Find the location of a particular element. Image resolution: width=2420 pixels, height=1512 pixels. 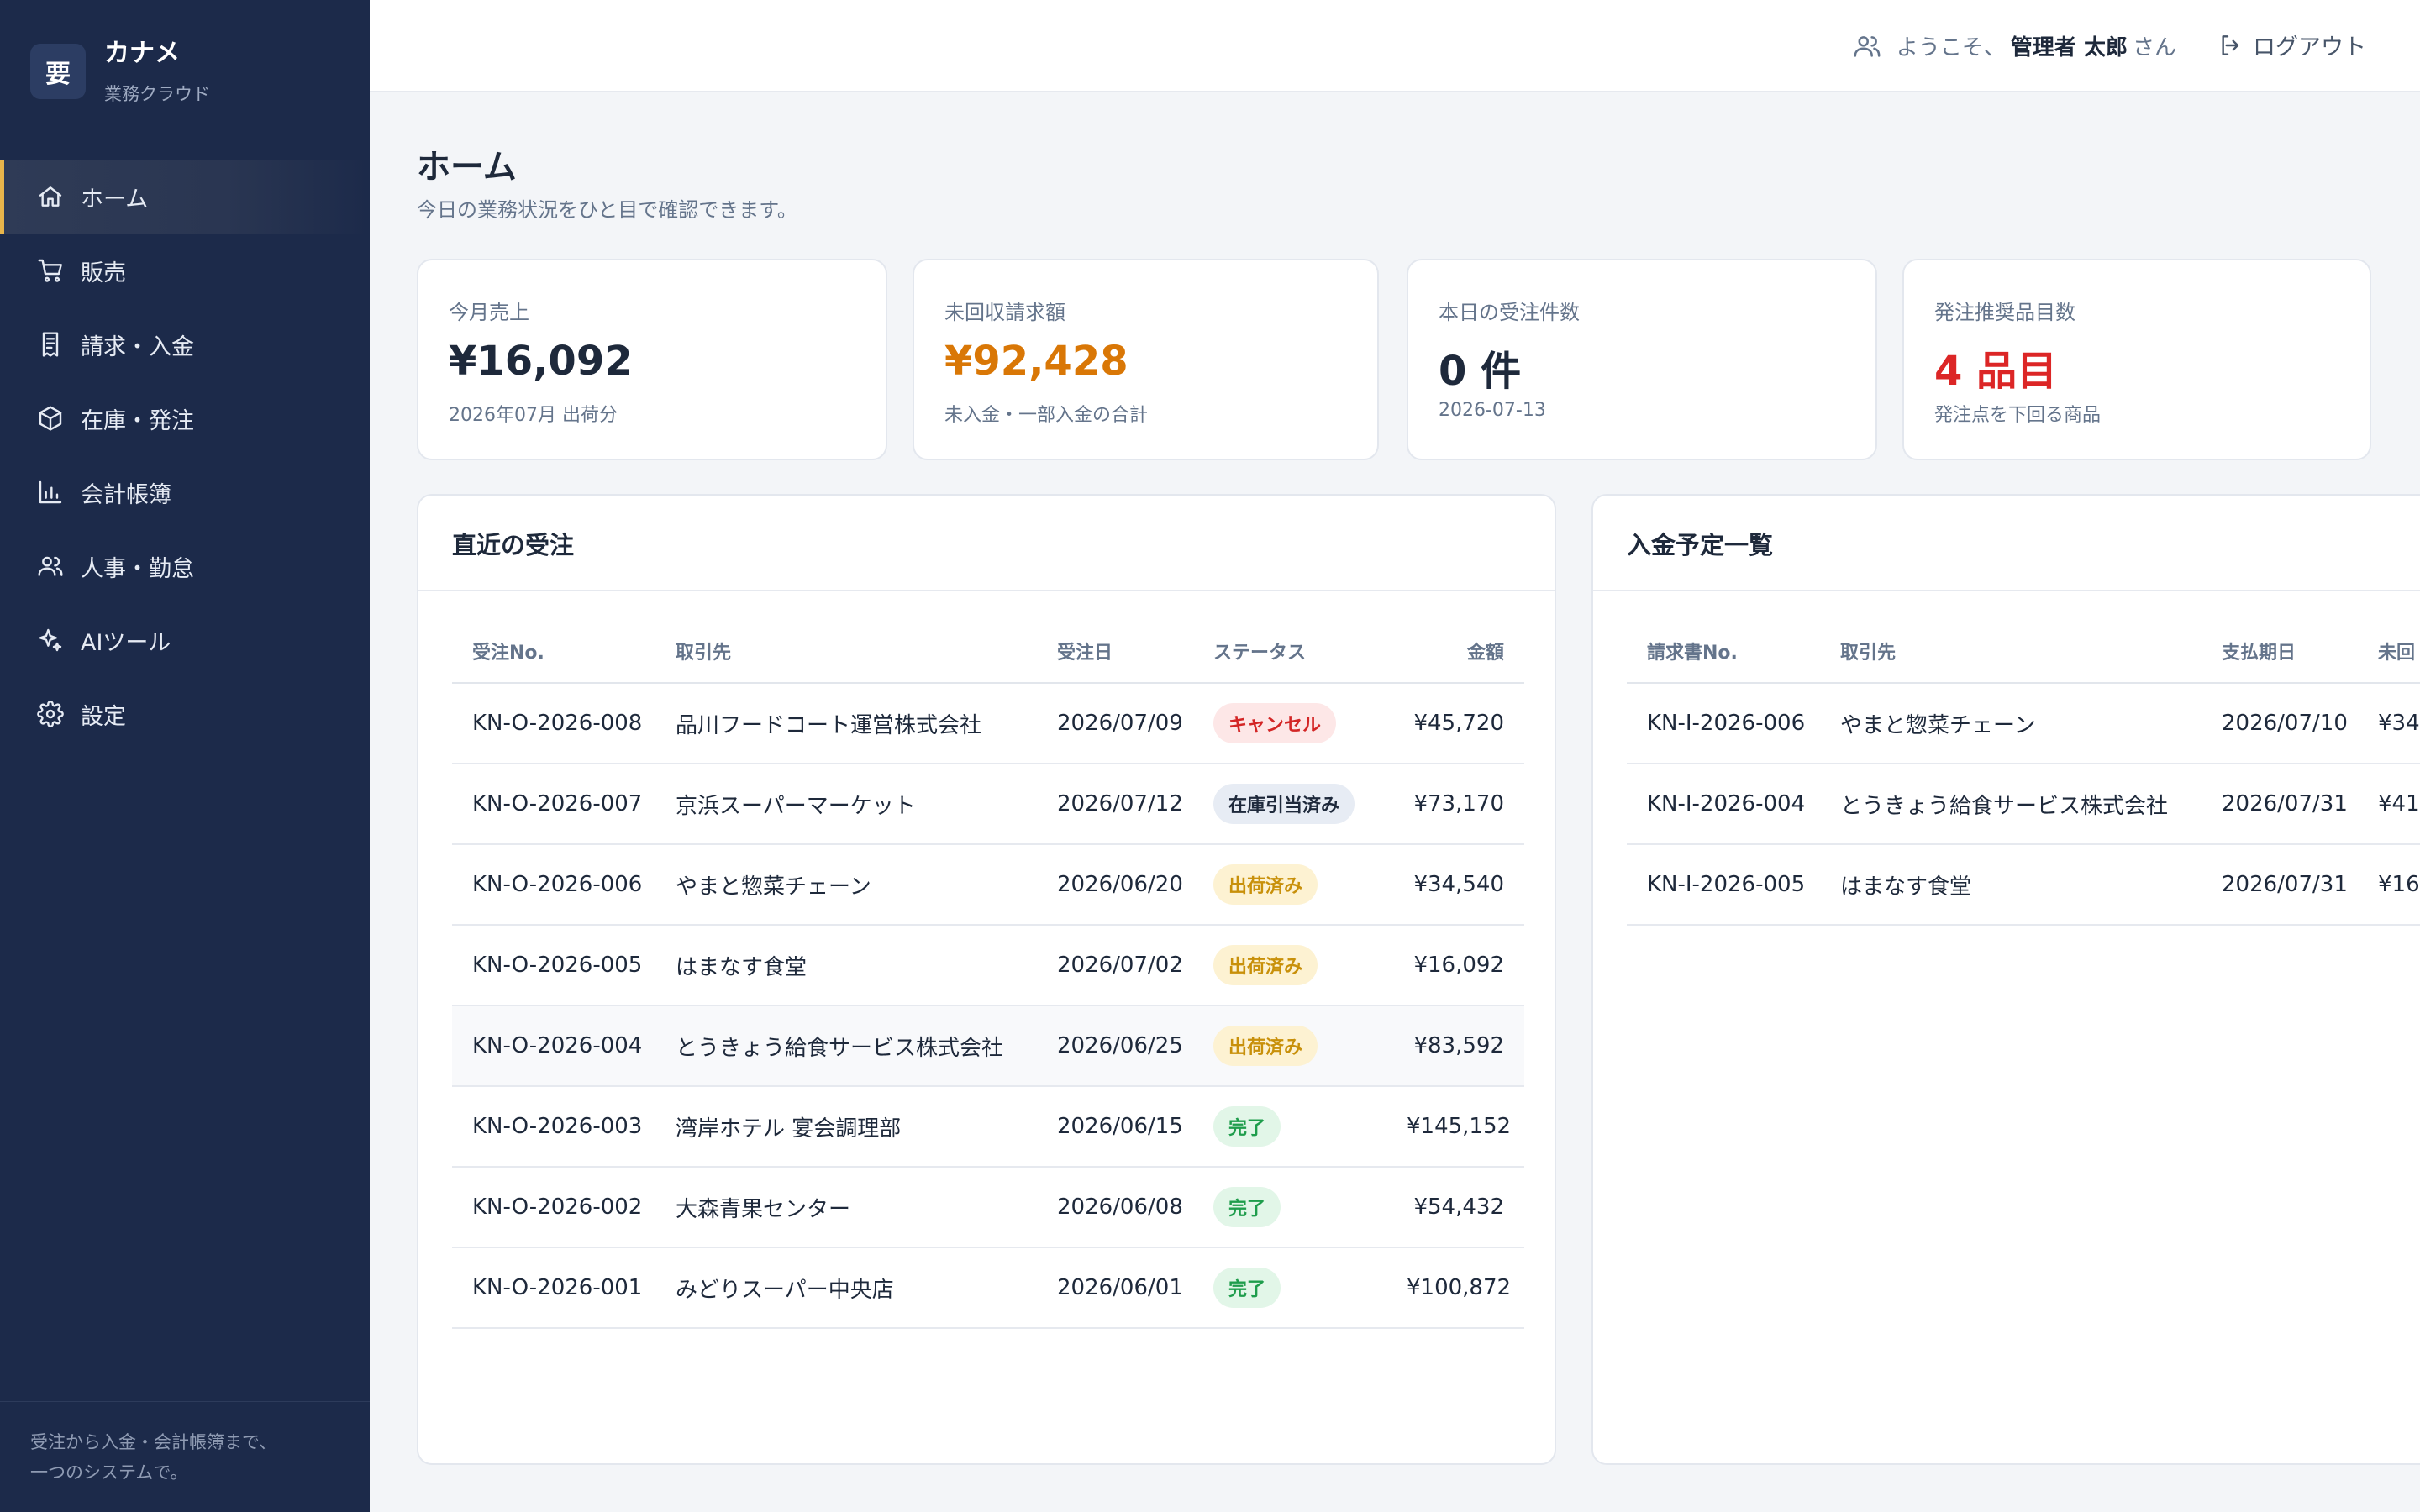

stat-value: 4 品目 is located at coordinates (1996, 371).